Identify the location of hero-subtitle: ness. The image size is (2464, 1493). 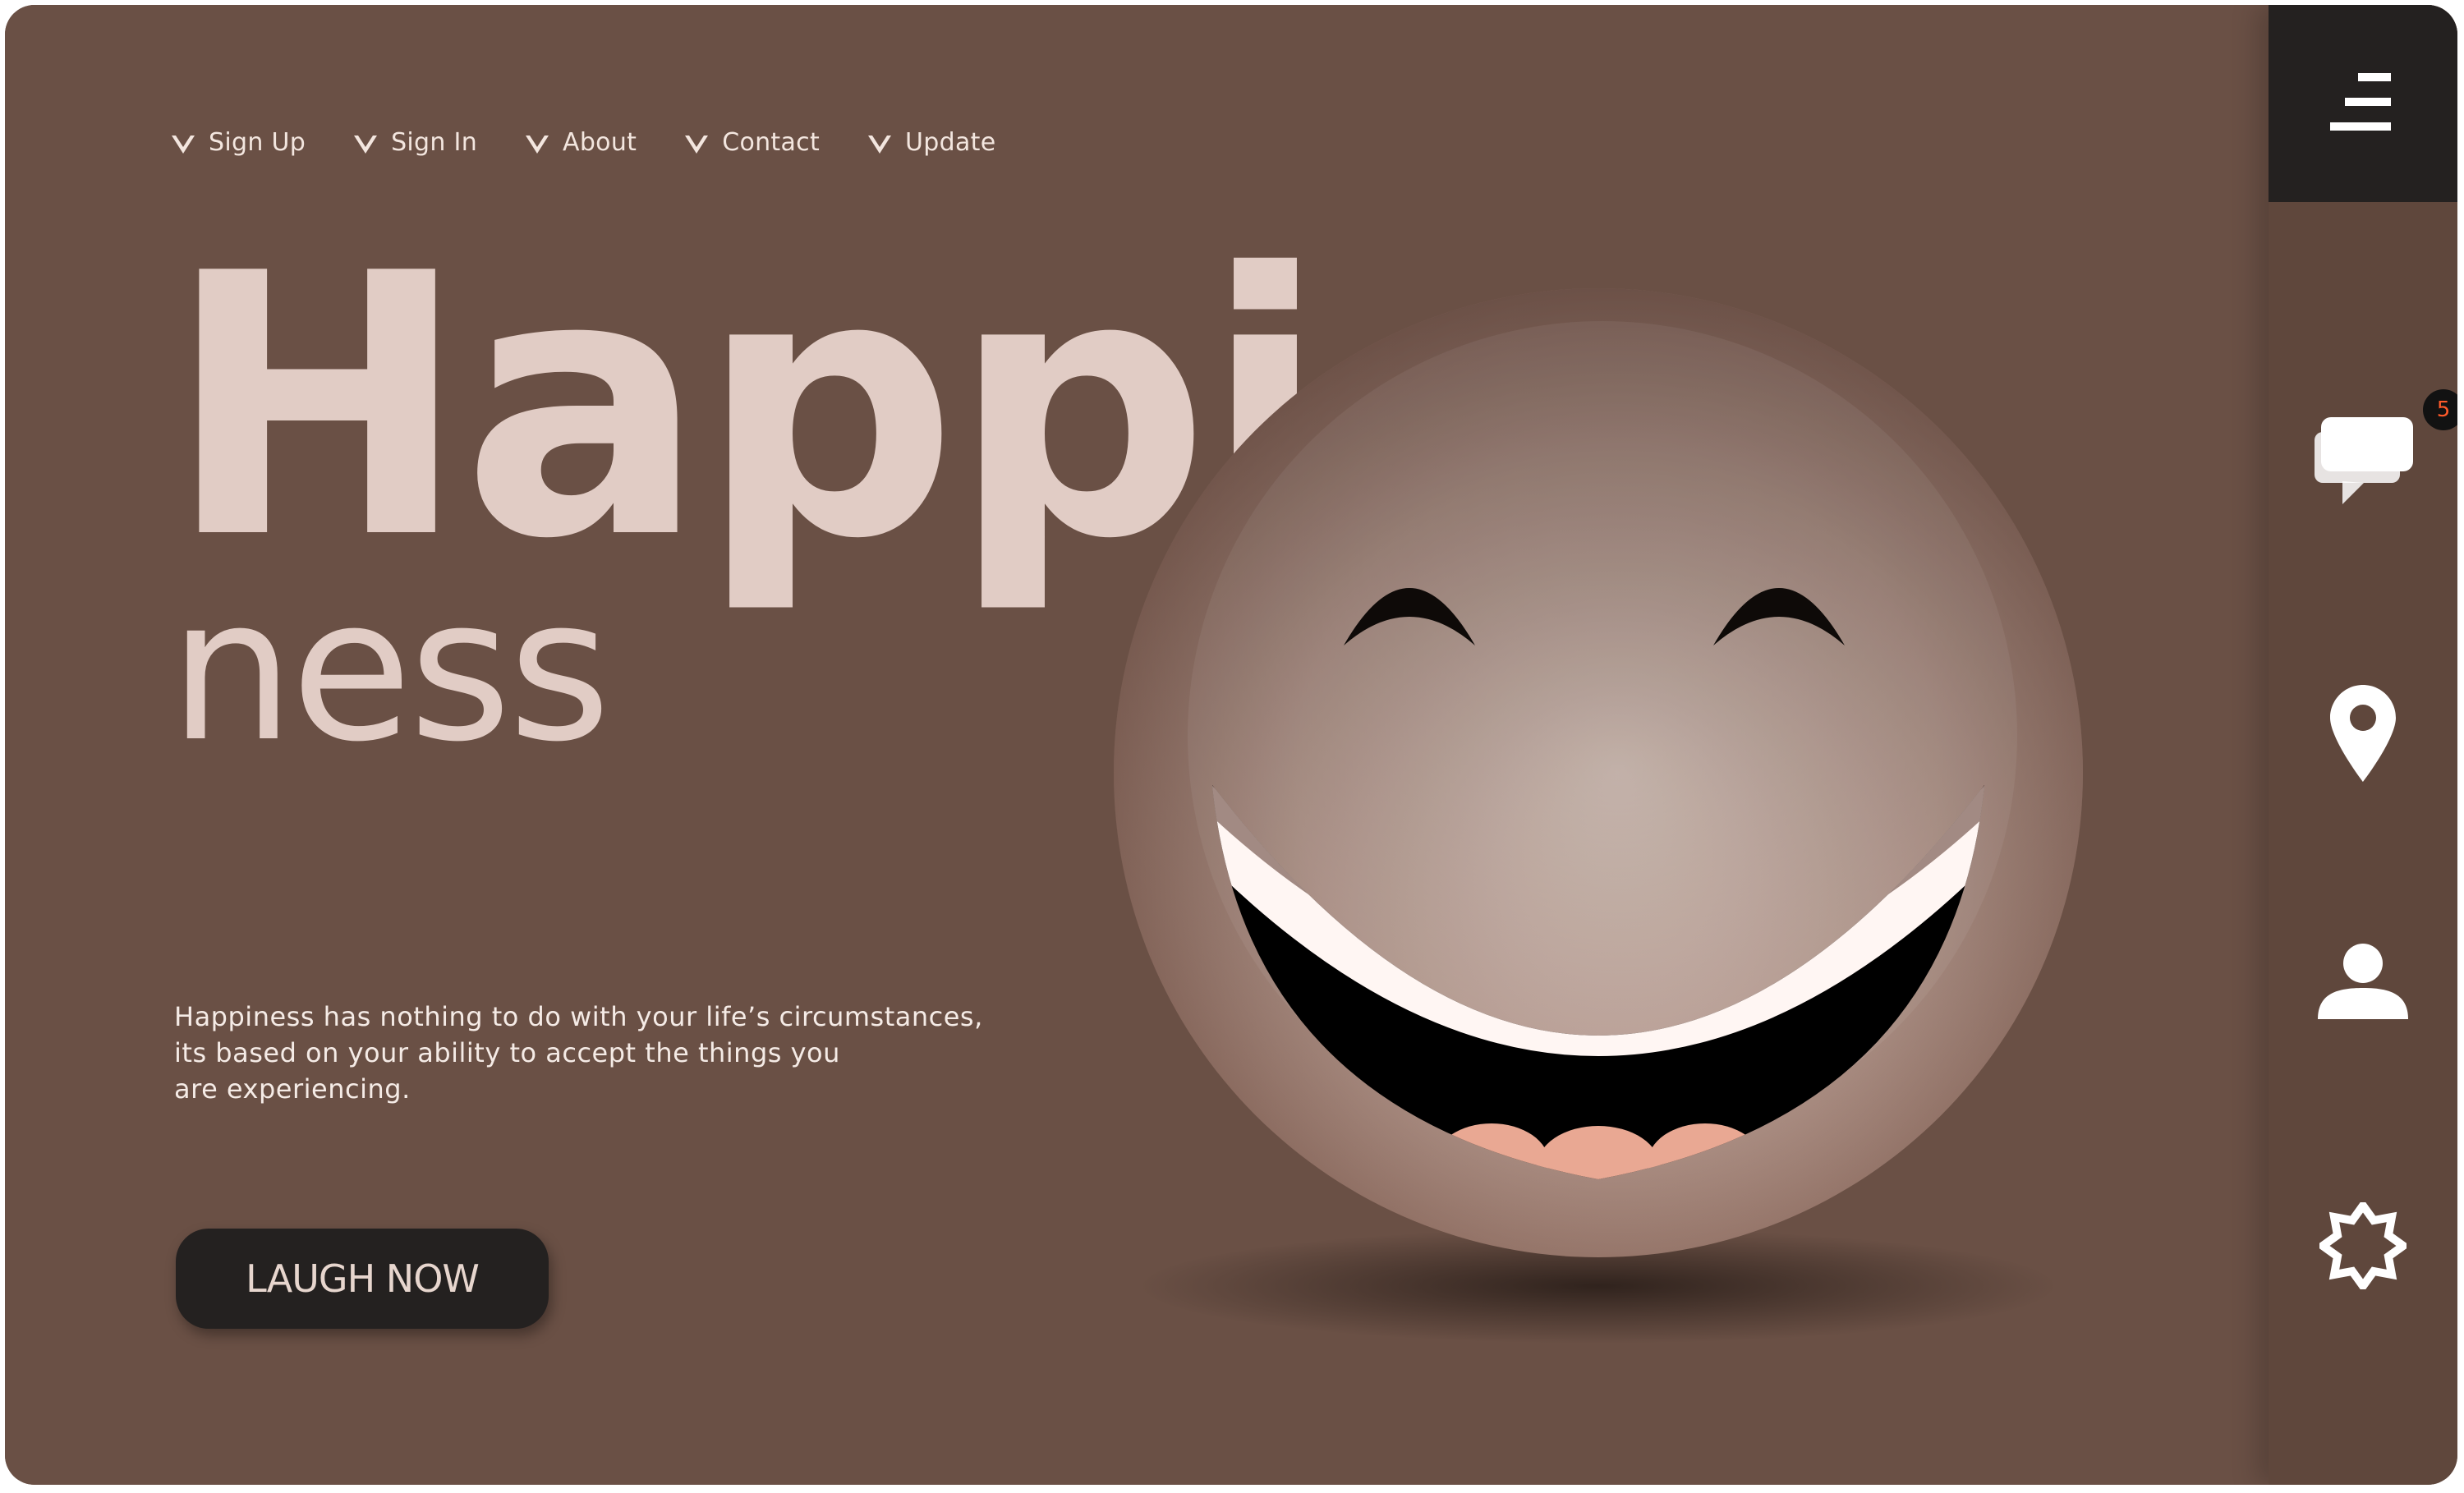
(390, 670).